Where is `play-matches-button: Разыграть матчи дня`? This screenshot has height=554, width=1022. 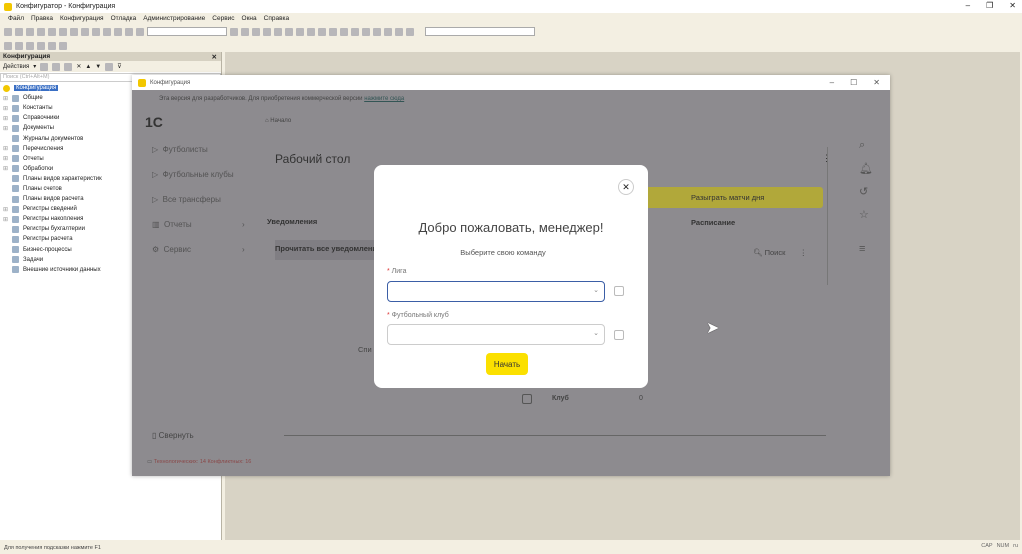 play-matches-button: Разыграть матчи дня is located at coordinates (731, 197).